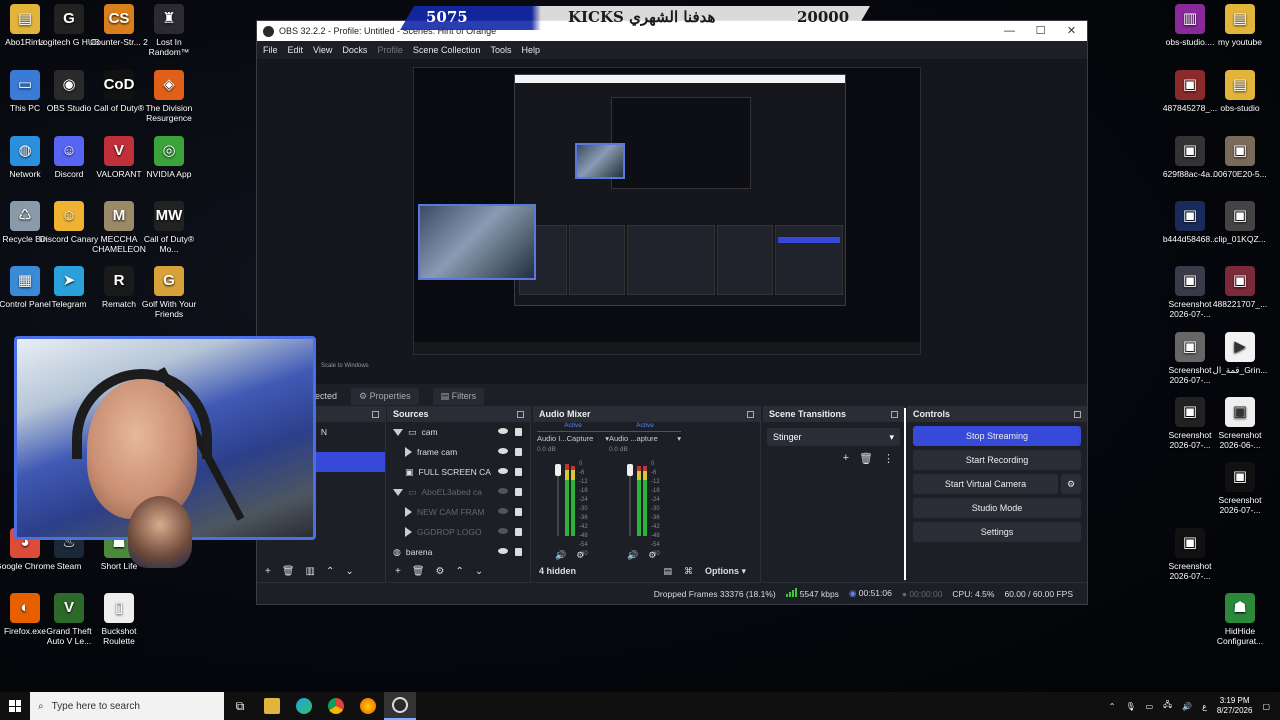 This screenshot has height=720, width=1280. What do you see at coordinates (1150, 706) in the screenshot?
I see `battery-icon: ▭` at bounding box center [1150, 706].